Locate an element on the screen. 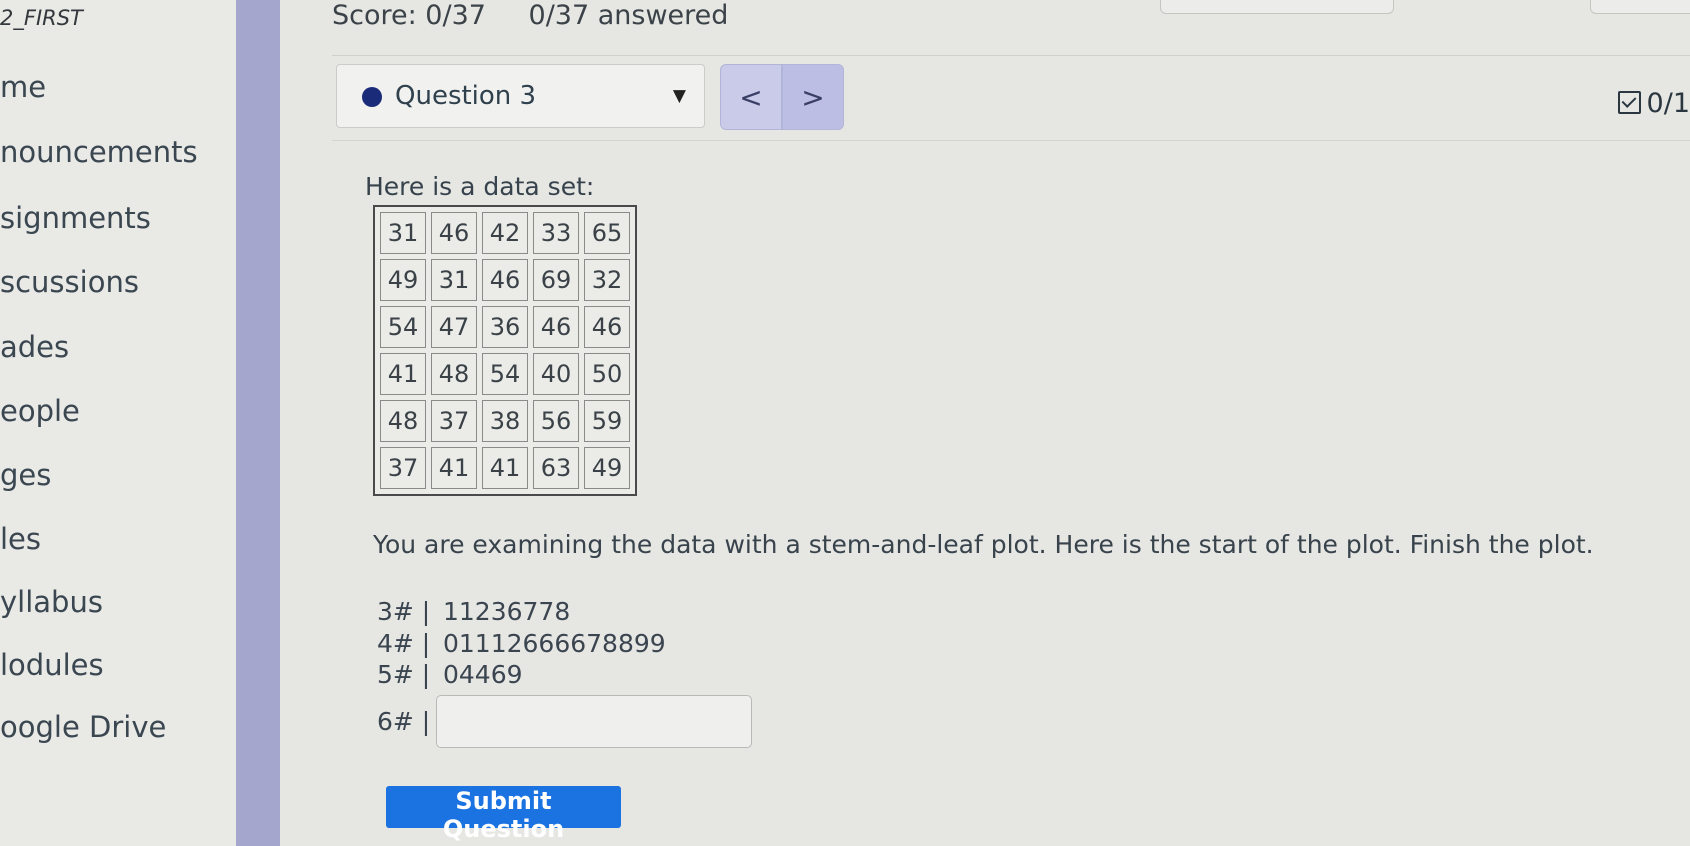 The height and width of the screenshot is (846, 1690). data-cell: 38 is located at coordinates (505, 421).